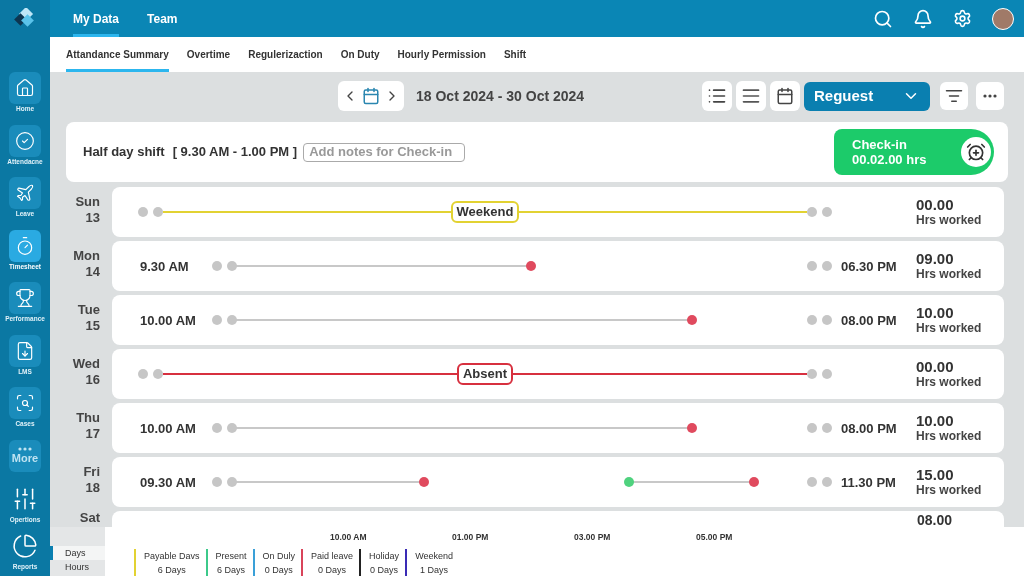 This screenshot has height=576, width=1024. Describe the element at coordinates (384, 152) in the screenshot. I see `notes-field: Add notes for Check-in` at that location.